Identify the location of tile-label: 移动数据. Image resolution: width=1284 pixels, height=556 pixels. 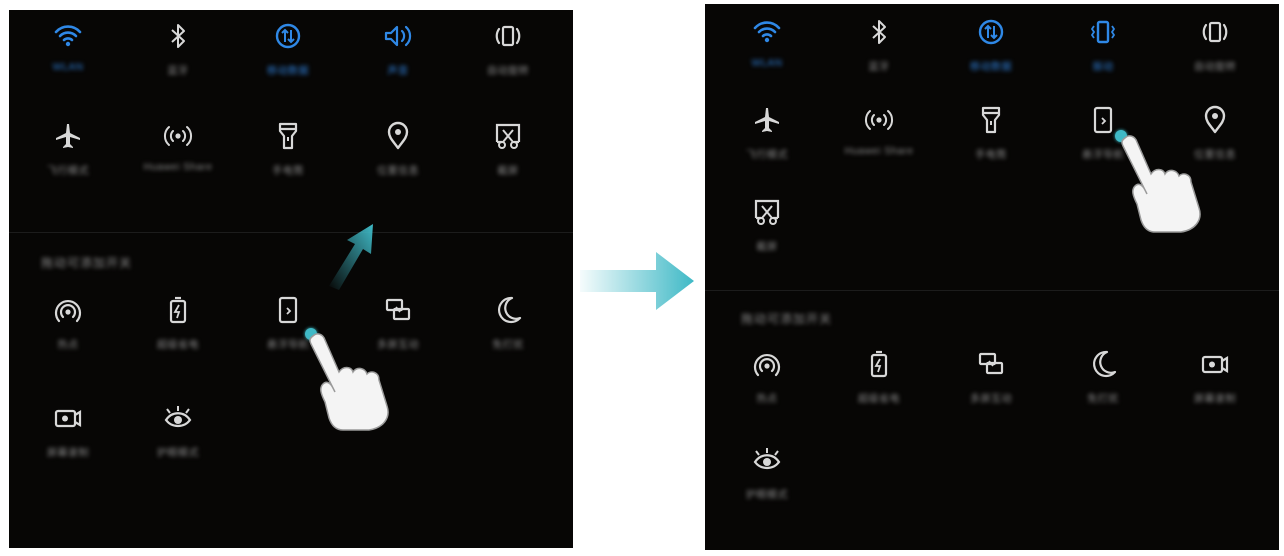
(991, 67).